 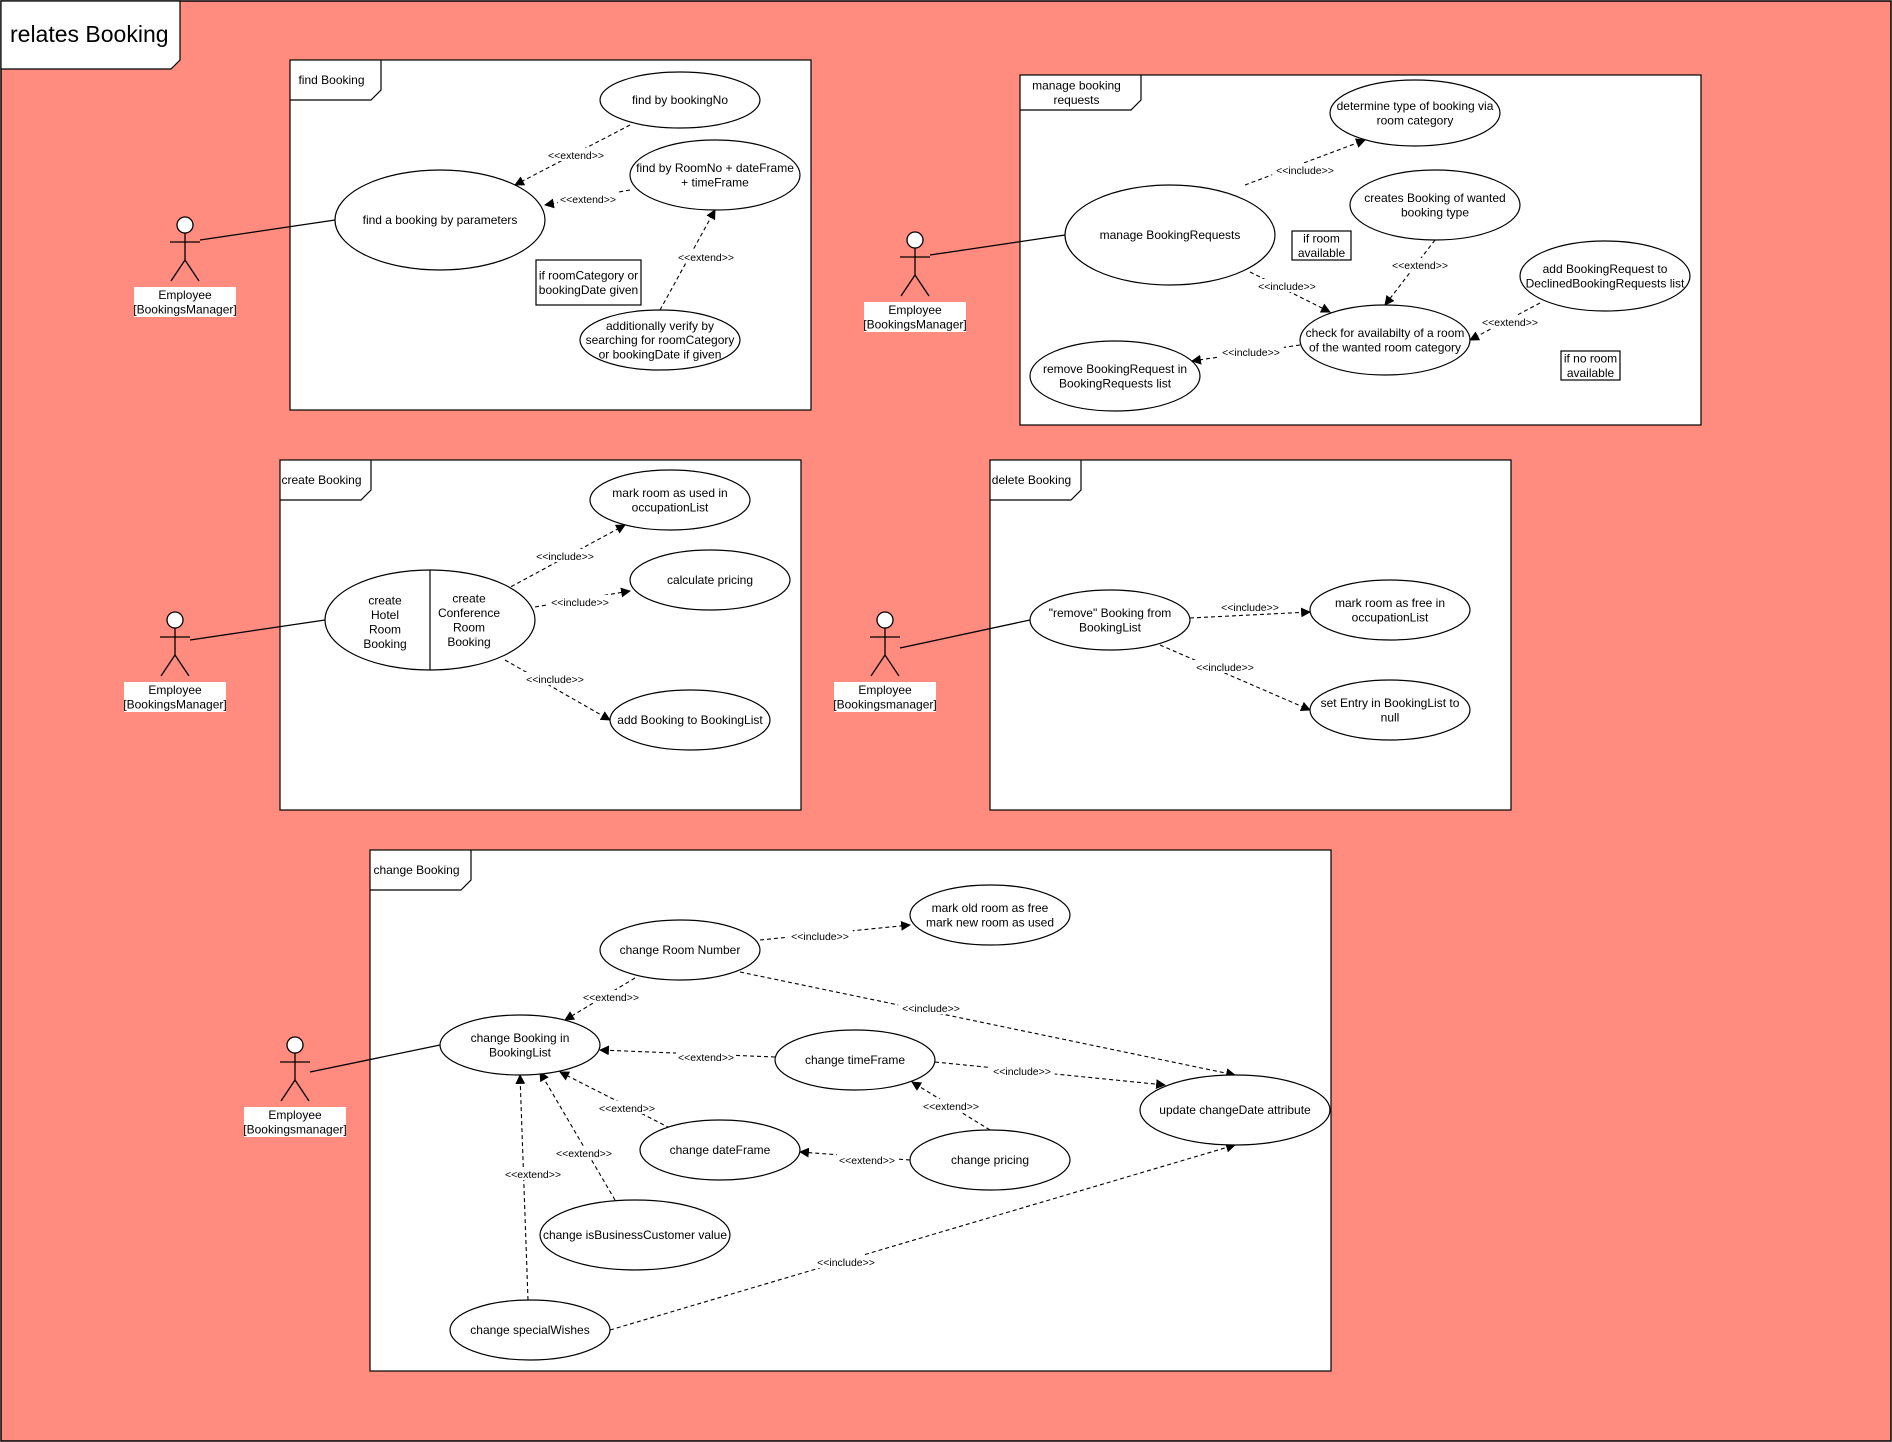 I want to click on frame-title: find Booking, so click(x=331, y=80).